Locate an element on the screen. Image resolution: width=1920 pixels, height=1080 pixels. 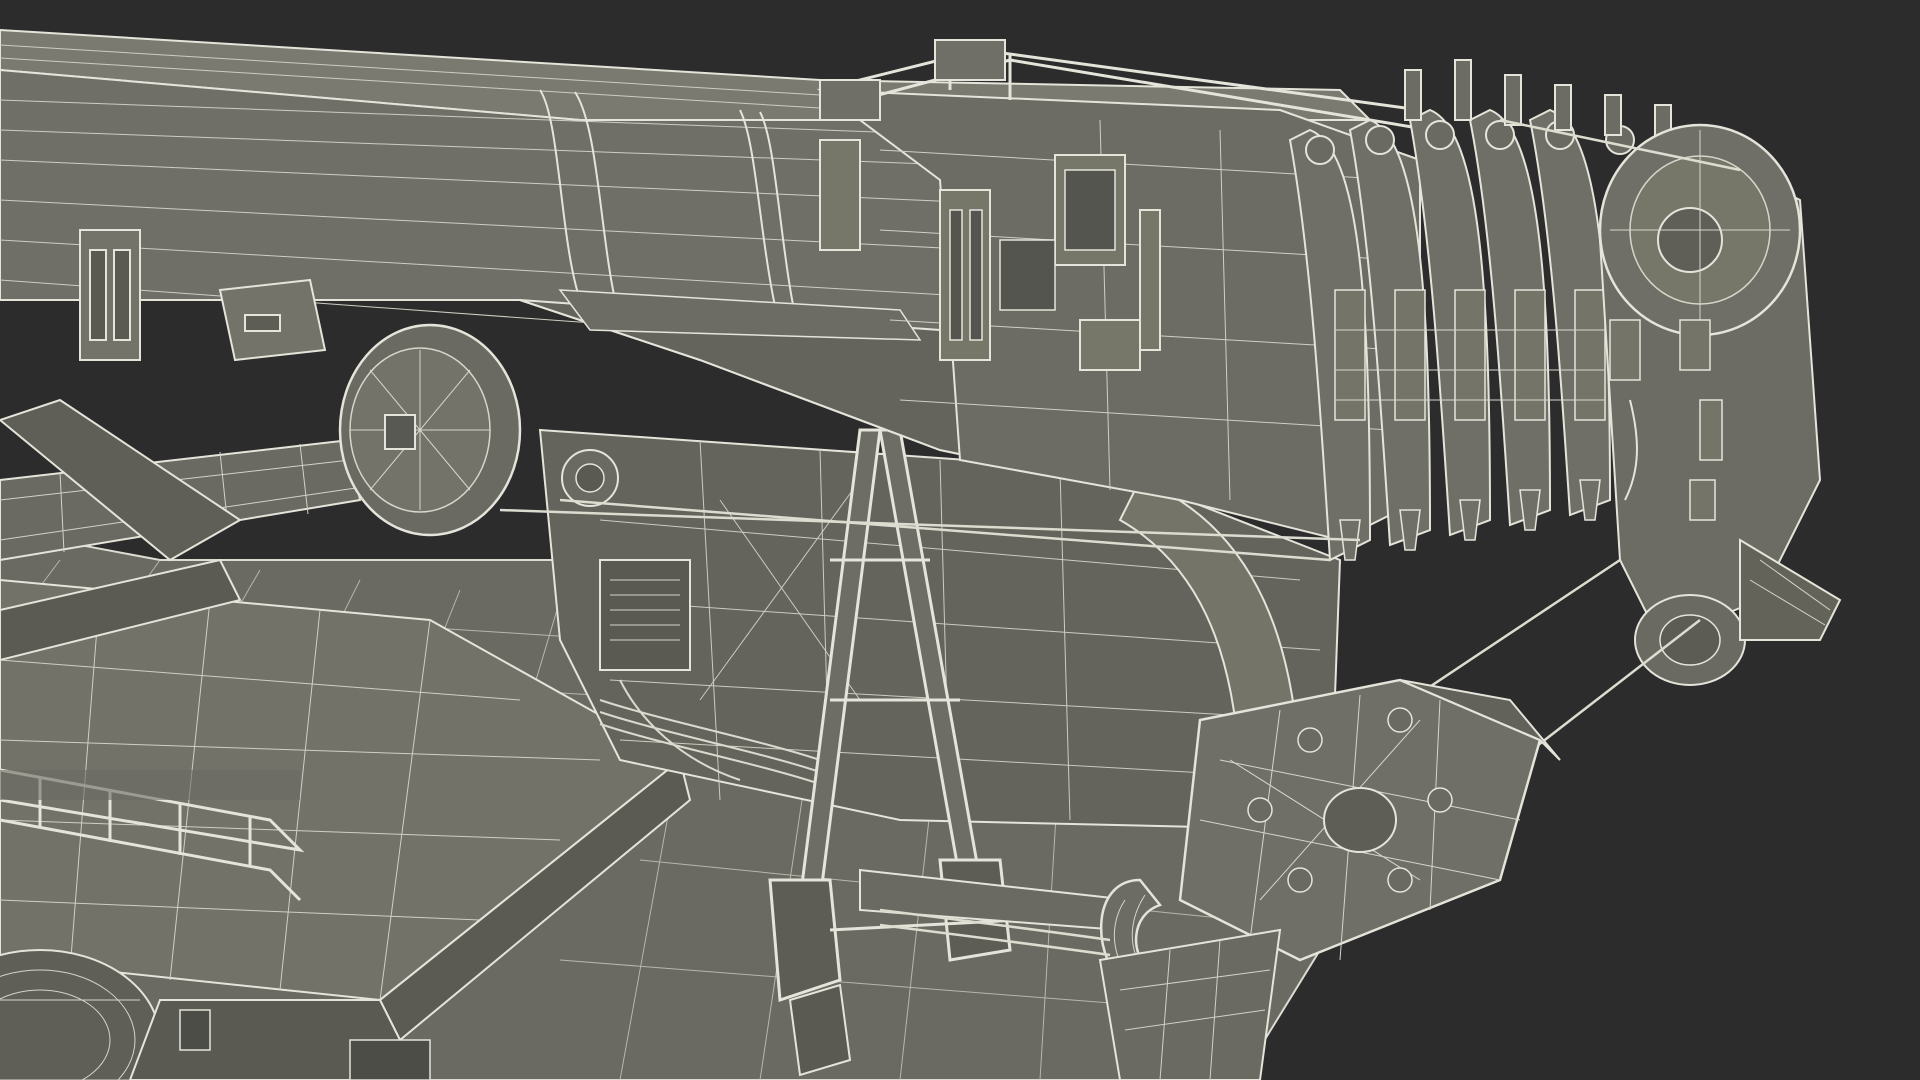
cylinder-pin-inner is located at coordinates (590, 478).